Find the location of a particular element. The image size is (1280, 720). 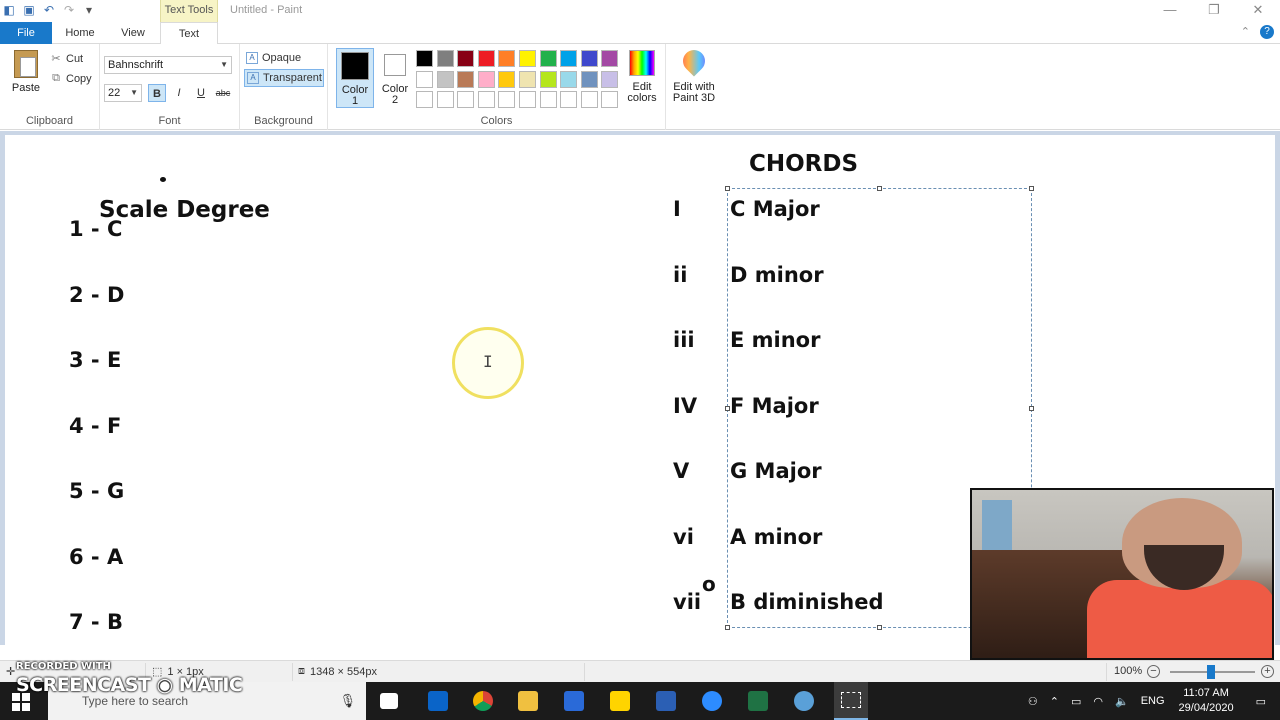

paint-app-icon: ◧ is located at coordinates (9, 10).